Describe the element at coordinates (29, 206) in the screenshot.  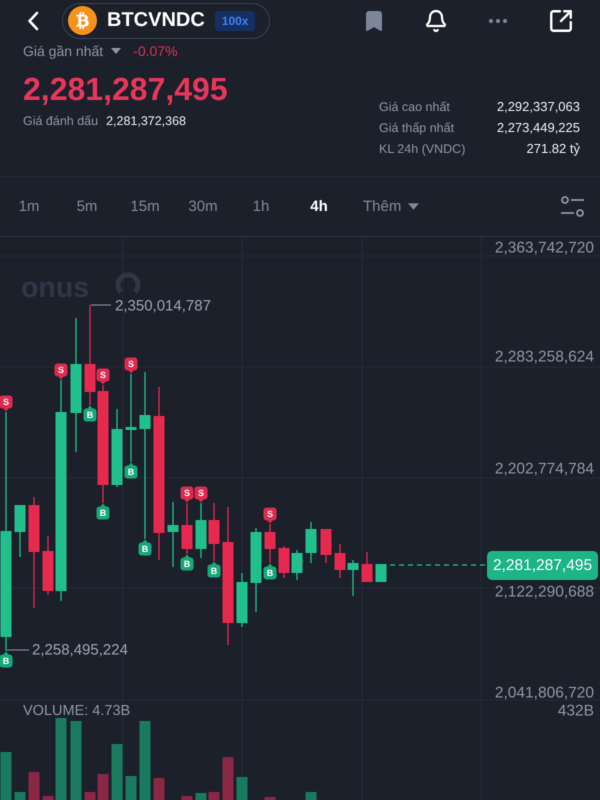
I see `timeframe-tab: 1m` at that location.